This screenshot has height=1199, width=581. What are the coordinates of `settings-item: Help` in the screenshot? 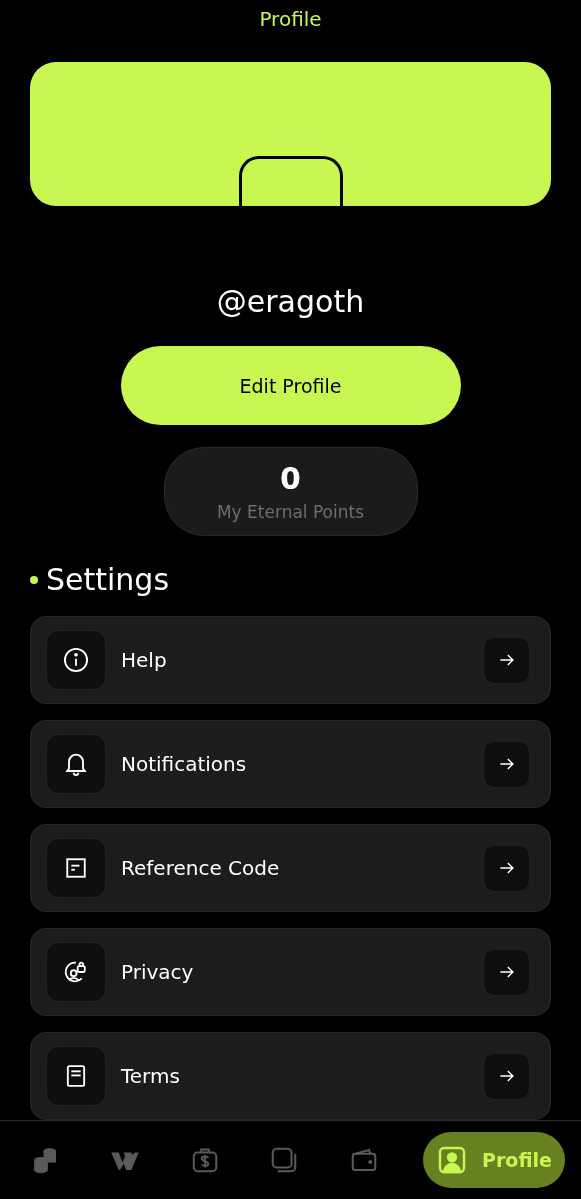 It's located at (290, 660).